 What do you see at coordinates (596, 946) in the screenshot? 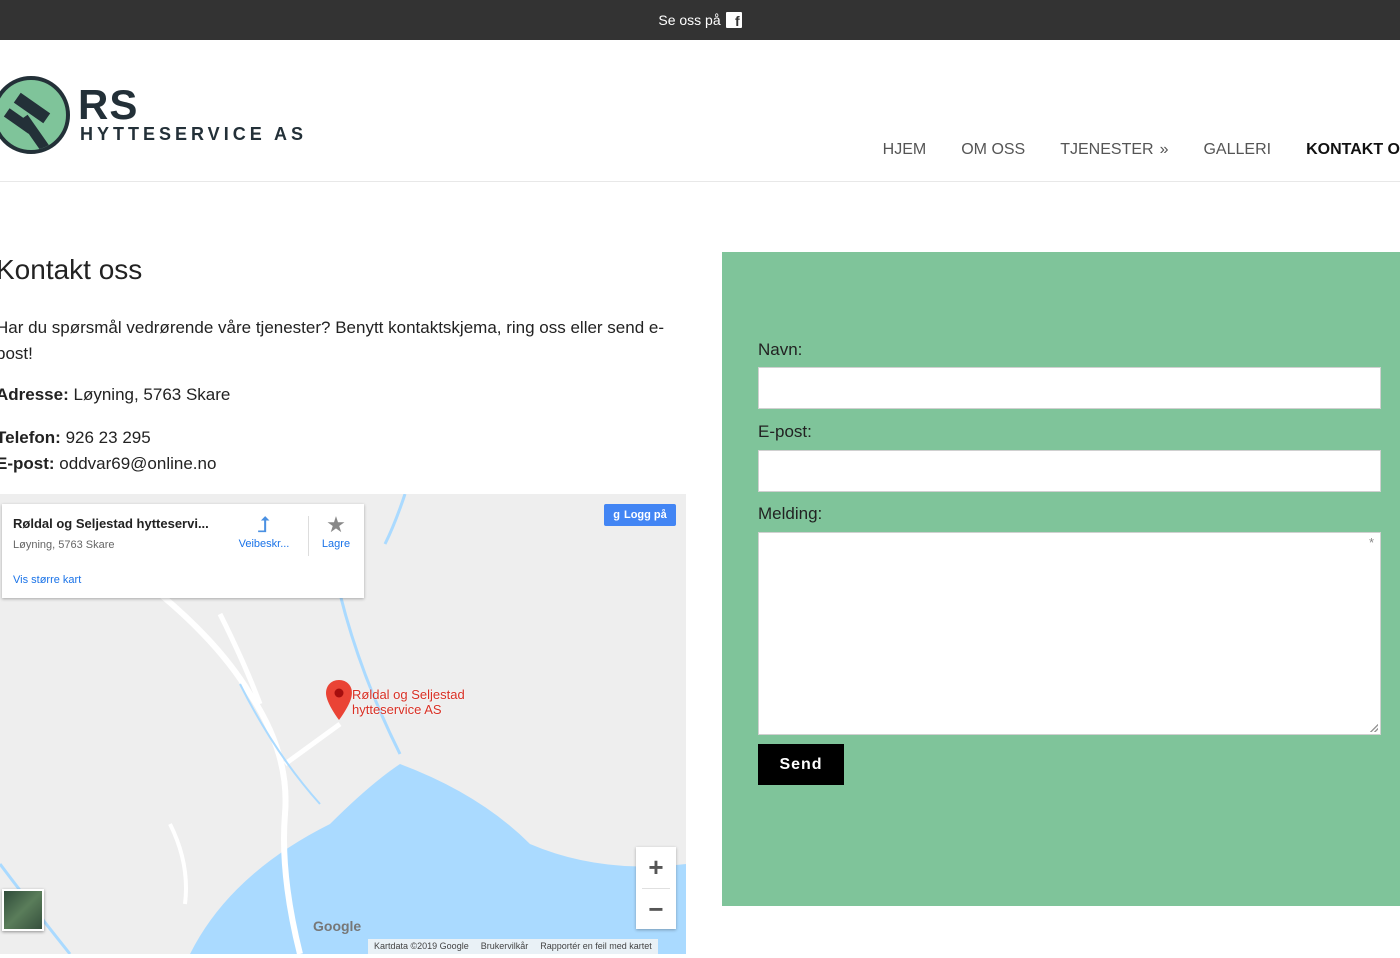
I see `report-error-link: Rapportér en feil med kartet` at bounding box center [596, 946].